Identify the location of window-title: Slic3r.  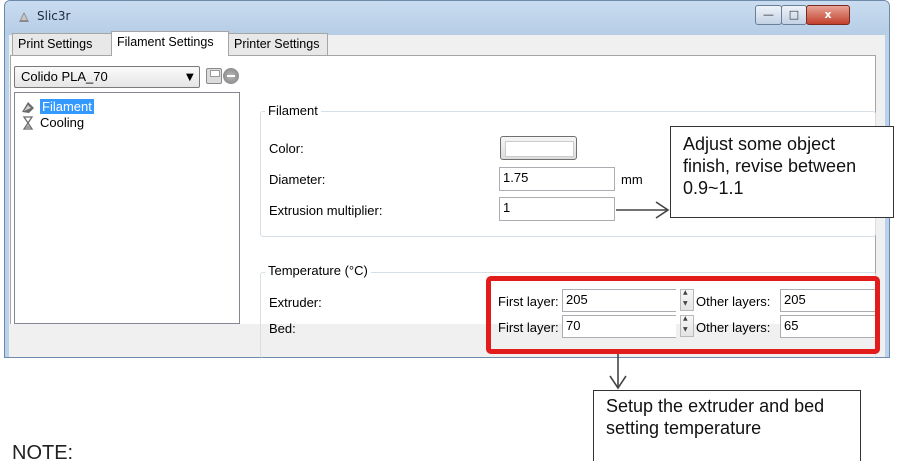
(54, 16).